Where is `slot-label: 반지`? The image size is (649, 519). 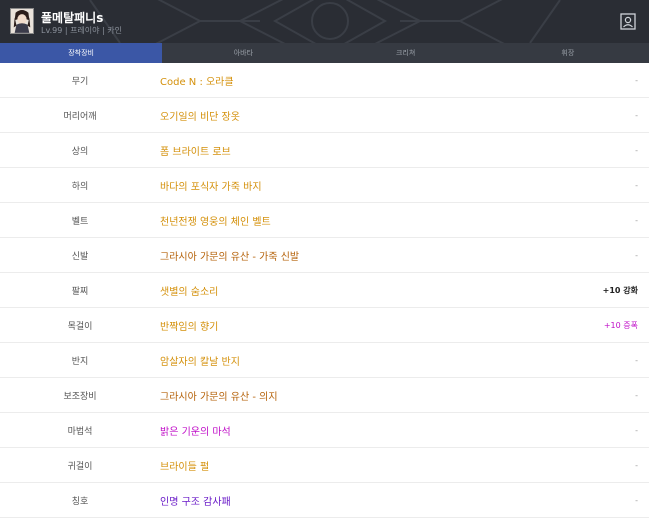 slot-label: 반지 is located at coordinates (80, 361).